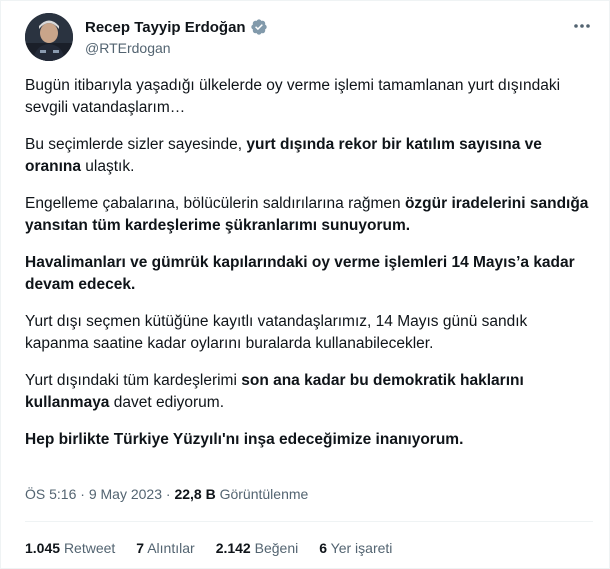  I want to click on retweet-label: Retweet, so click(89, 548).